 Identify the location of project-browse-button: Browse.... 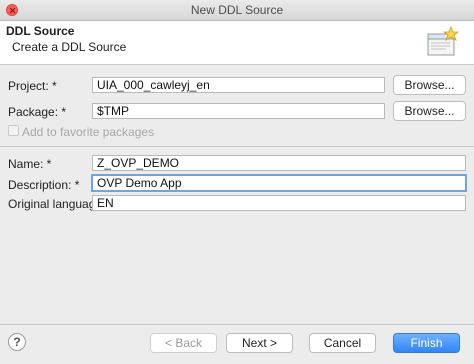
(429, 85).